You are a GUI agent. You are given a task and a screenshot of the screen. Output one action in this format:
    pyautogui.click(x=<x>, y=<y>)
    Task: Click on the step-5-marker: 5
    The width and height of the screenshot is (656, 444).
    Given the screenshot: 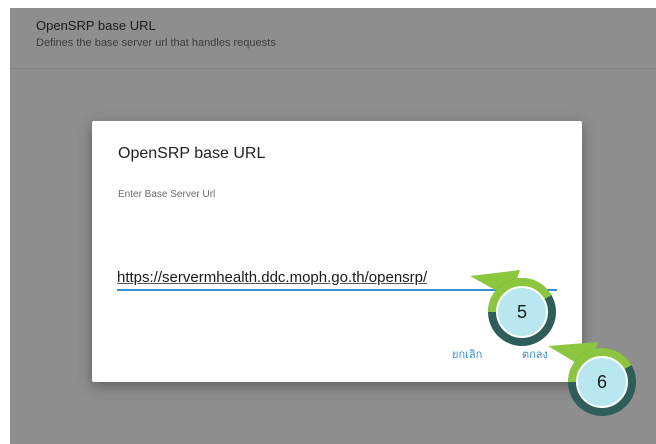 What is the action you would take?
    pyautogui.click(x=522, y=312)
    